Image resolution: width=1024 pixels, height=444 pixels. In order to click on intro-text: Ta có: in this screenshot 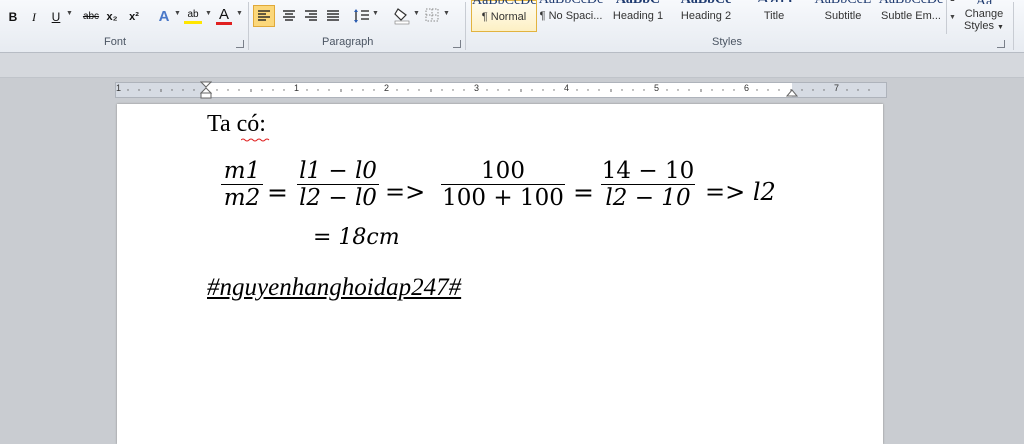, I will do `click(236, 124)`.